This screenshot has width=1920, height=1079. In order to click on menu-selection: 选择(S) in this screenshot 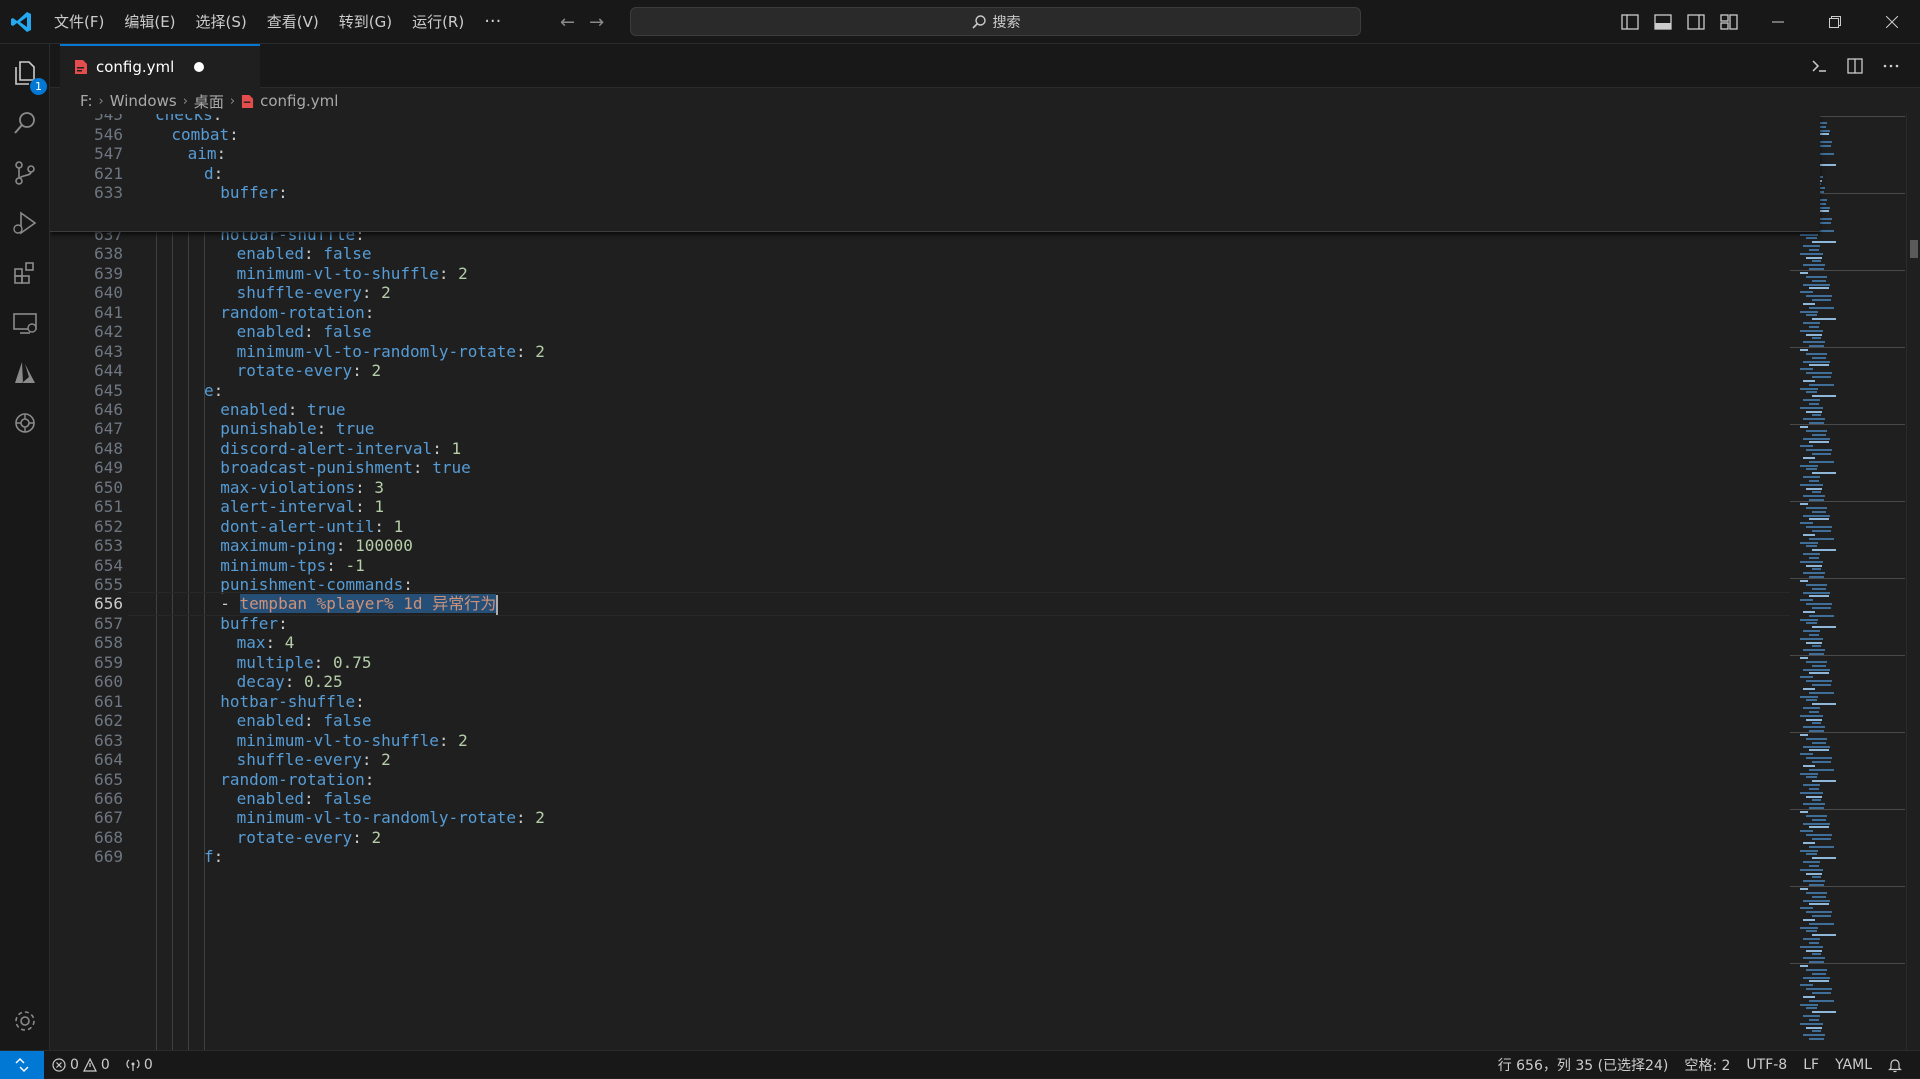, I will do `click(221, 22)`.